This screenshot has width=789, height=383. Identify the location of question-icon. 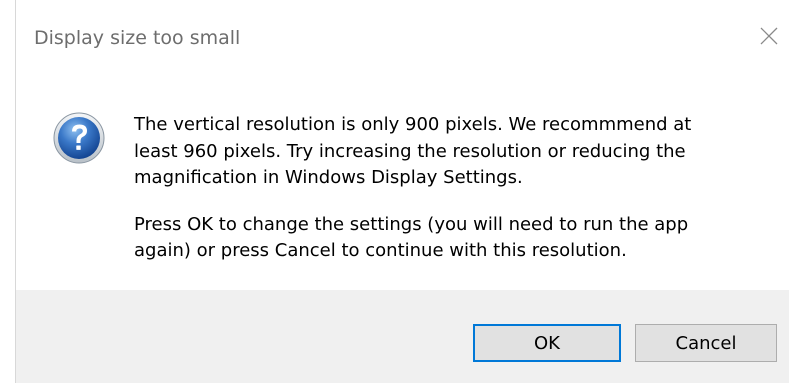
(79, 138).